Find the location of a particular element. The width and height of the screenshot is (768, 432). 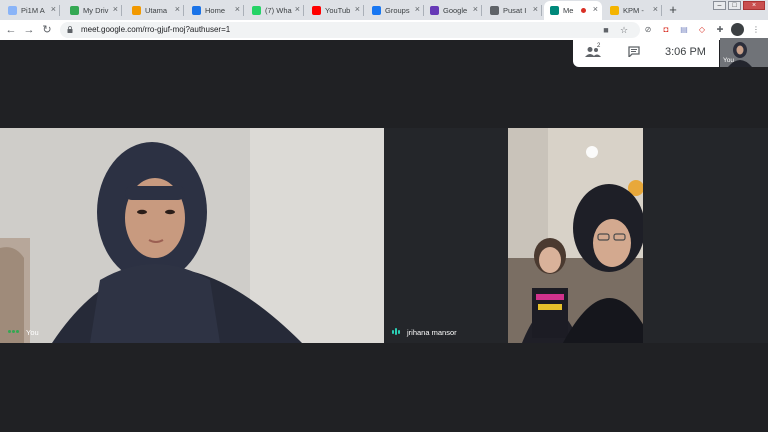

puzzle-icon: ✚ is located at coordinates (720, 30).